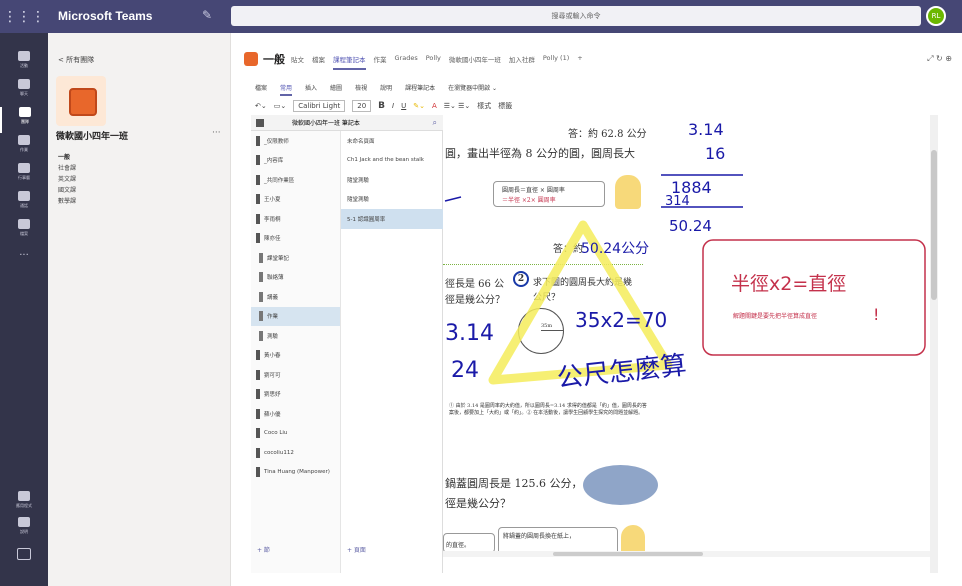 The height and width of the screenshot is (586, 962). I want to click on italic-button: I, so click(393, 106).